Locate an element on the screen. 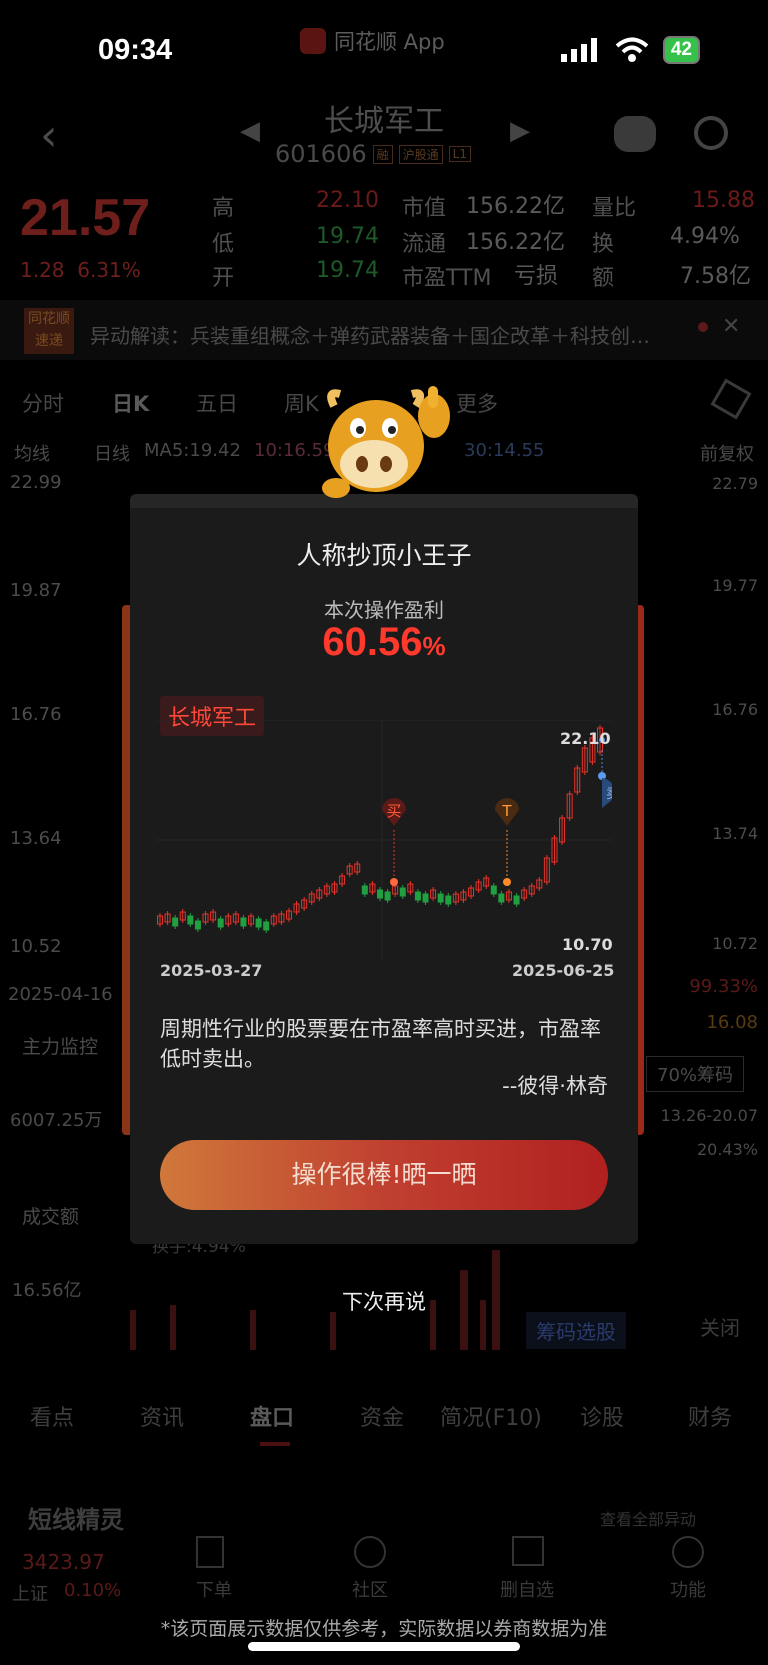 This screenshot has width=768, height=1665. t-marker-label: T is located at coordinates (506, 811).